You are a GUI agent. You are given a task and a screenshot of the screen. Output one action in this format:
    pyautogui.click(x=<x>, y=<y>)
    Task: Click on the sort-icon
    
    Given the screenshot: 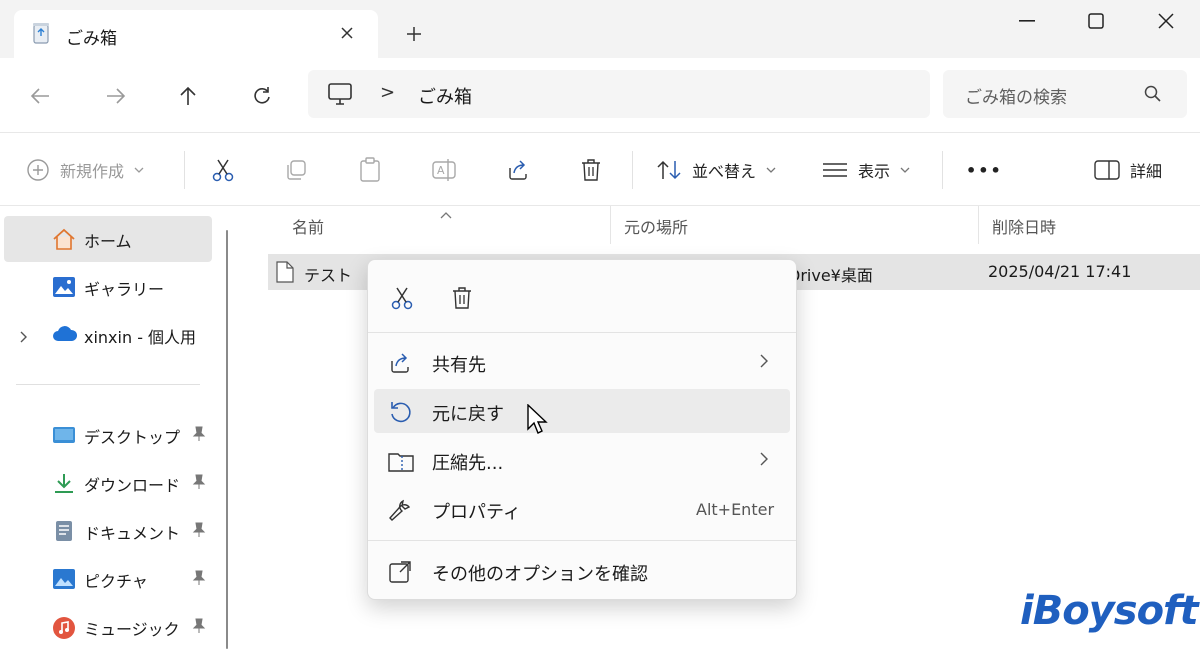 What is the action you would take?
    pyautogui.click(x=669, y=170)
    